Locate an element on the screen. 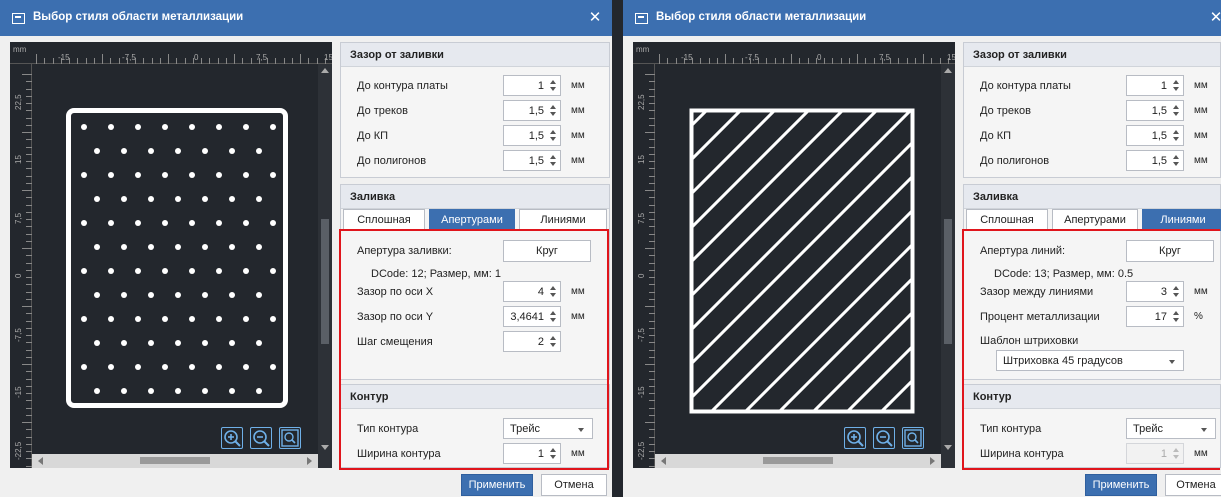  field-label: До КП is located at coordinates (996, 136).